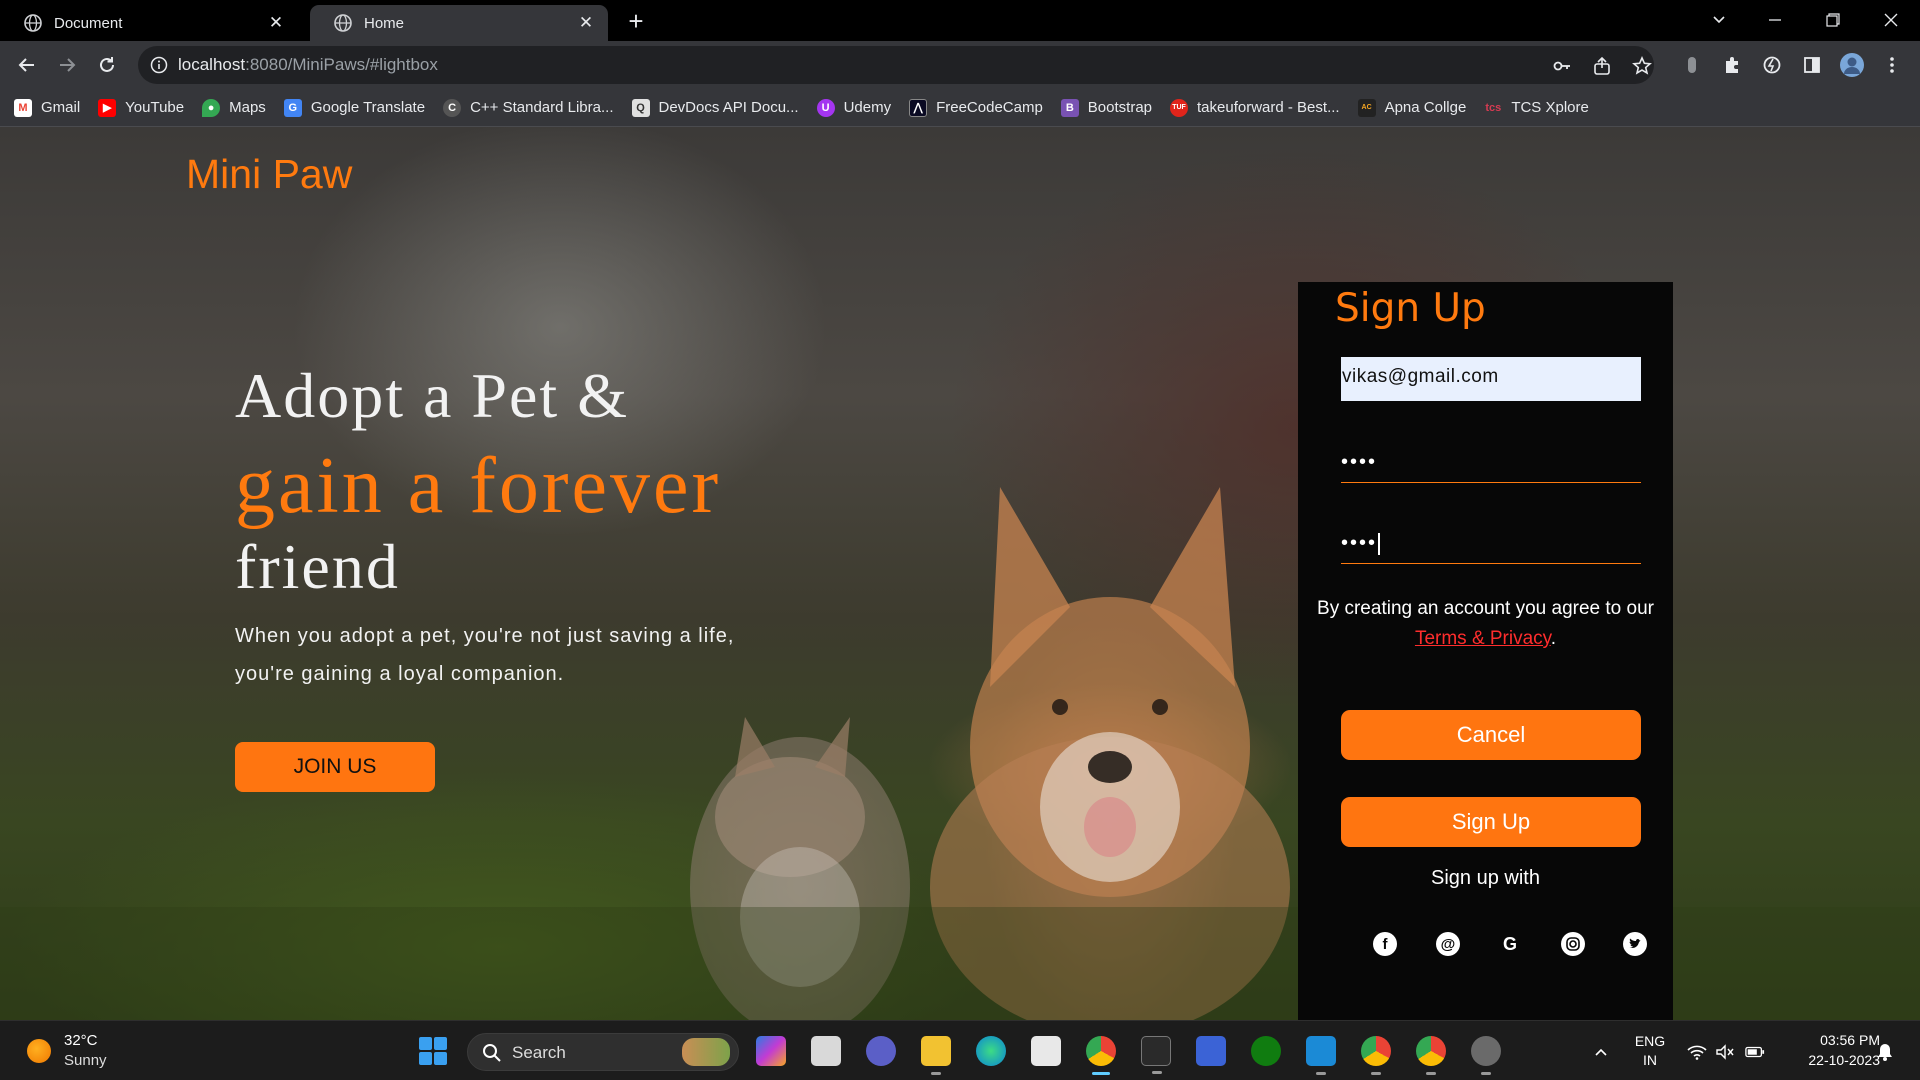 The image size is (1920, 1080). I want to click on puzzle-extensions-icon, so click(1732, 65).